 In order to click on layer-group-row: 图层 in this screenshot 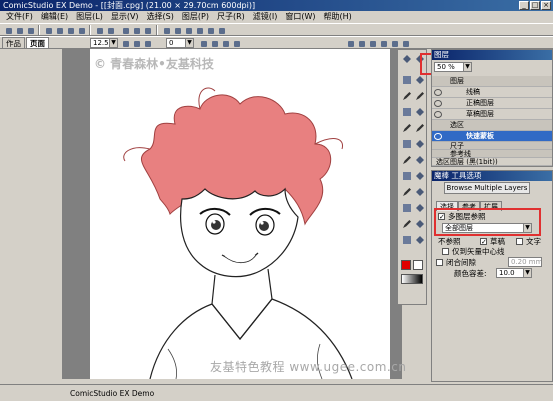, I will do `click(492, 81)`.